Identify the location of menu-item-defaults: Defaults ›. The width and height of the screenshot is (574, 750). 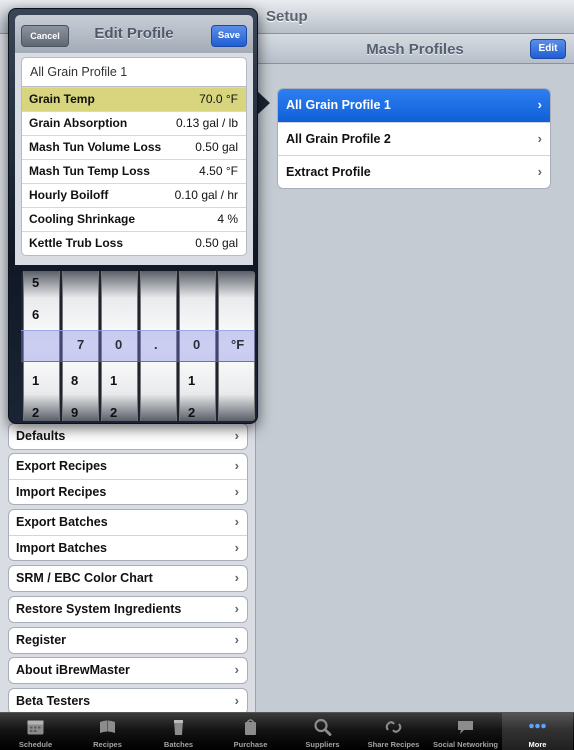
(128, 436).